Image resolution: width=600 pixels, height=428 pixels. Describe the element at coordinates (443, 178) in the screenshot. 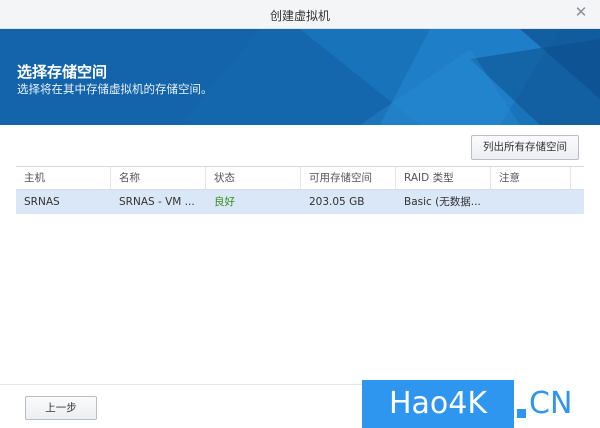

I see `column-header-raid-type: RAID 类型` at that location.